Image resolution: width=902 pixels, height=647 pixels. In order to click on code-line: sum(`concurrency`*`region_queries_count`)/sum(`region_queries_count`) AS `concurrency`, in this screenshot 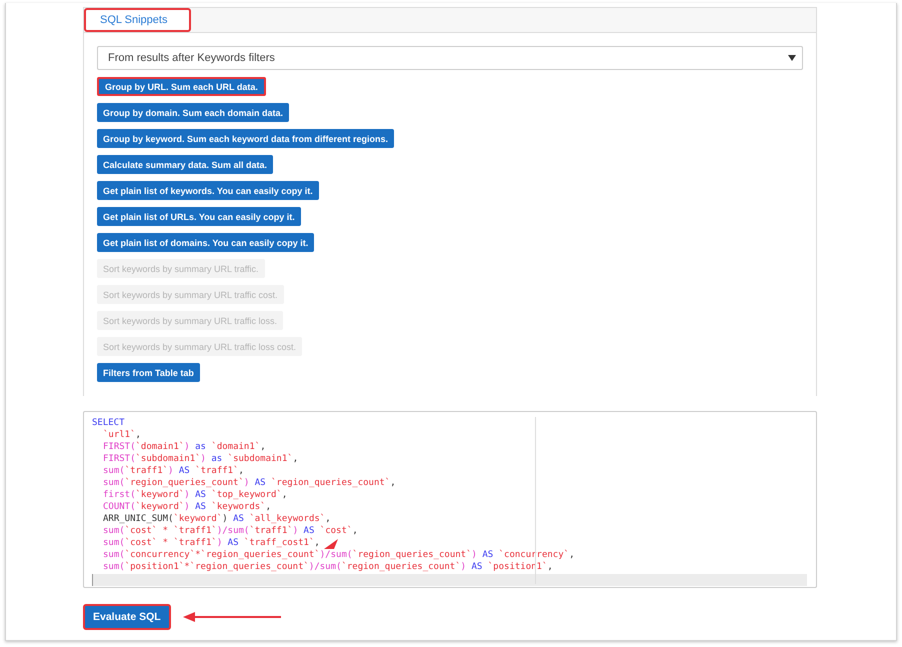, I will do `click(338, 555)`.